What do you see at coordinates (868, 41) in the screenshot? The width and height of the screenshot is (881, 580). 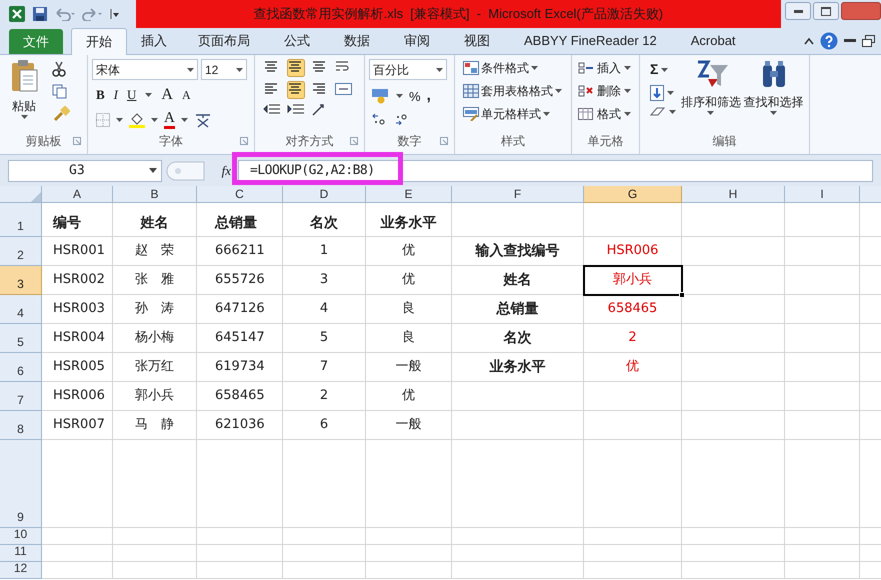 I see `restore-window-icon` at bounding box center [868, 41].